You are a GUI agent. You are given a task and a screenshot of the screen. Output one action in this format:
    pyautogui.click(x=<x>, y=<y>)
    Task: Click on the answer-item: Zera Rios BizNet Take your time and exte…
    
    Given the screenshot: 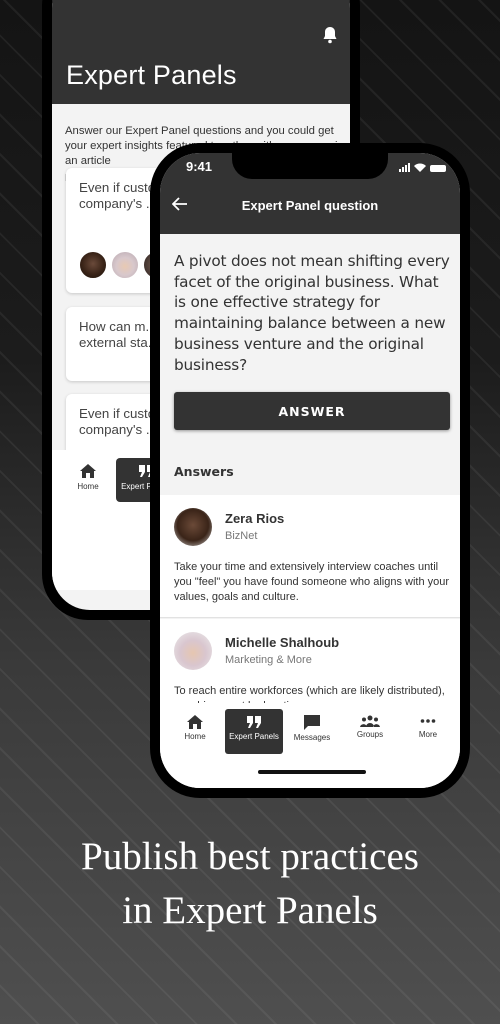 What is the action you would take?
    pyautogui.click(x=310, y=556)
    